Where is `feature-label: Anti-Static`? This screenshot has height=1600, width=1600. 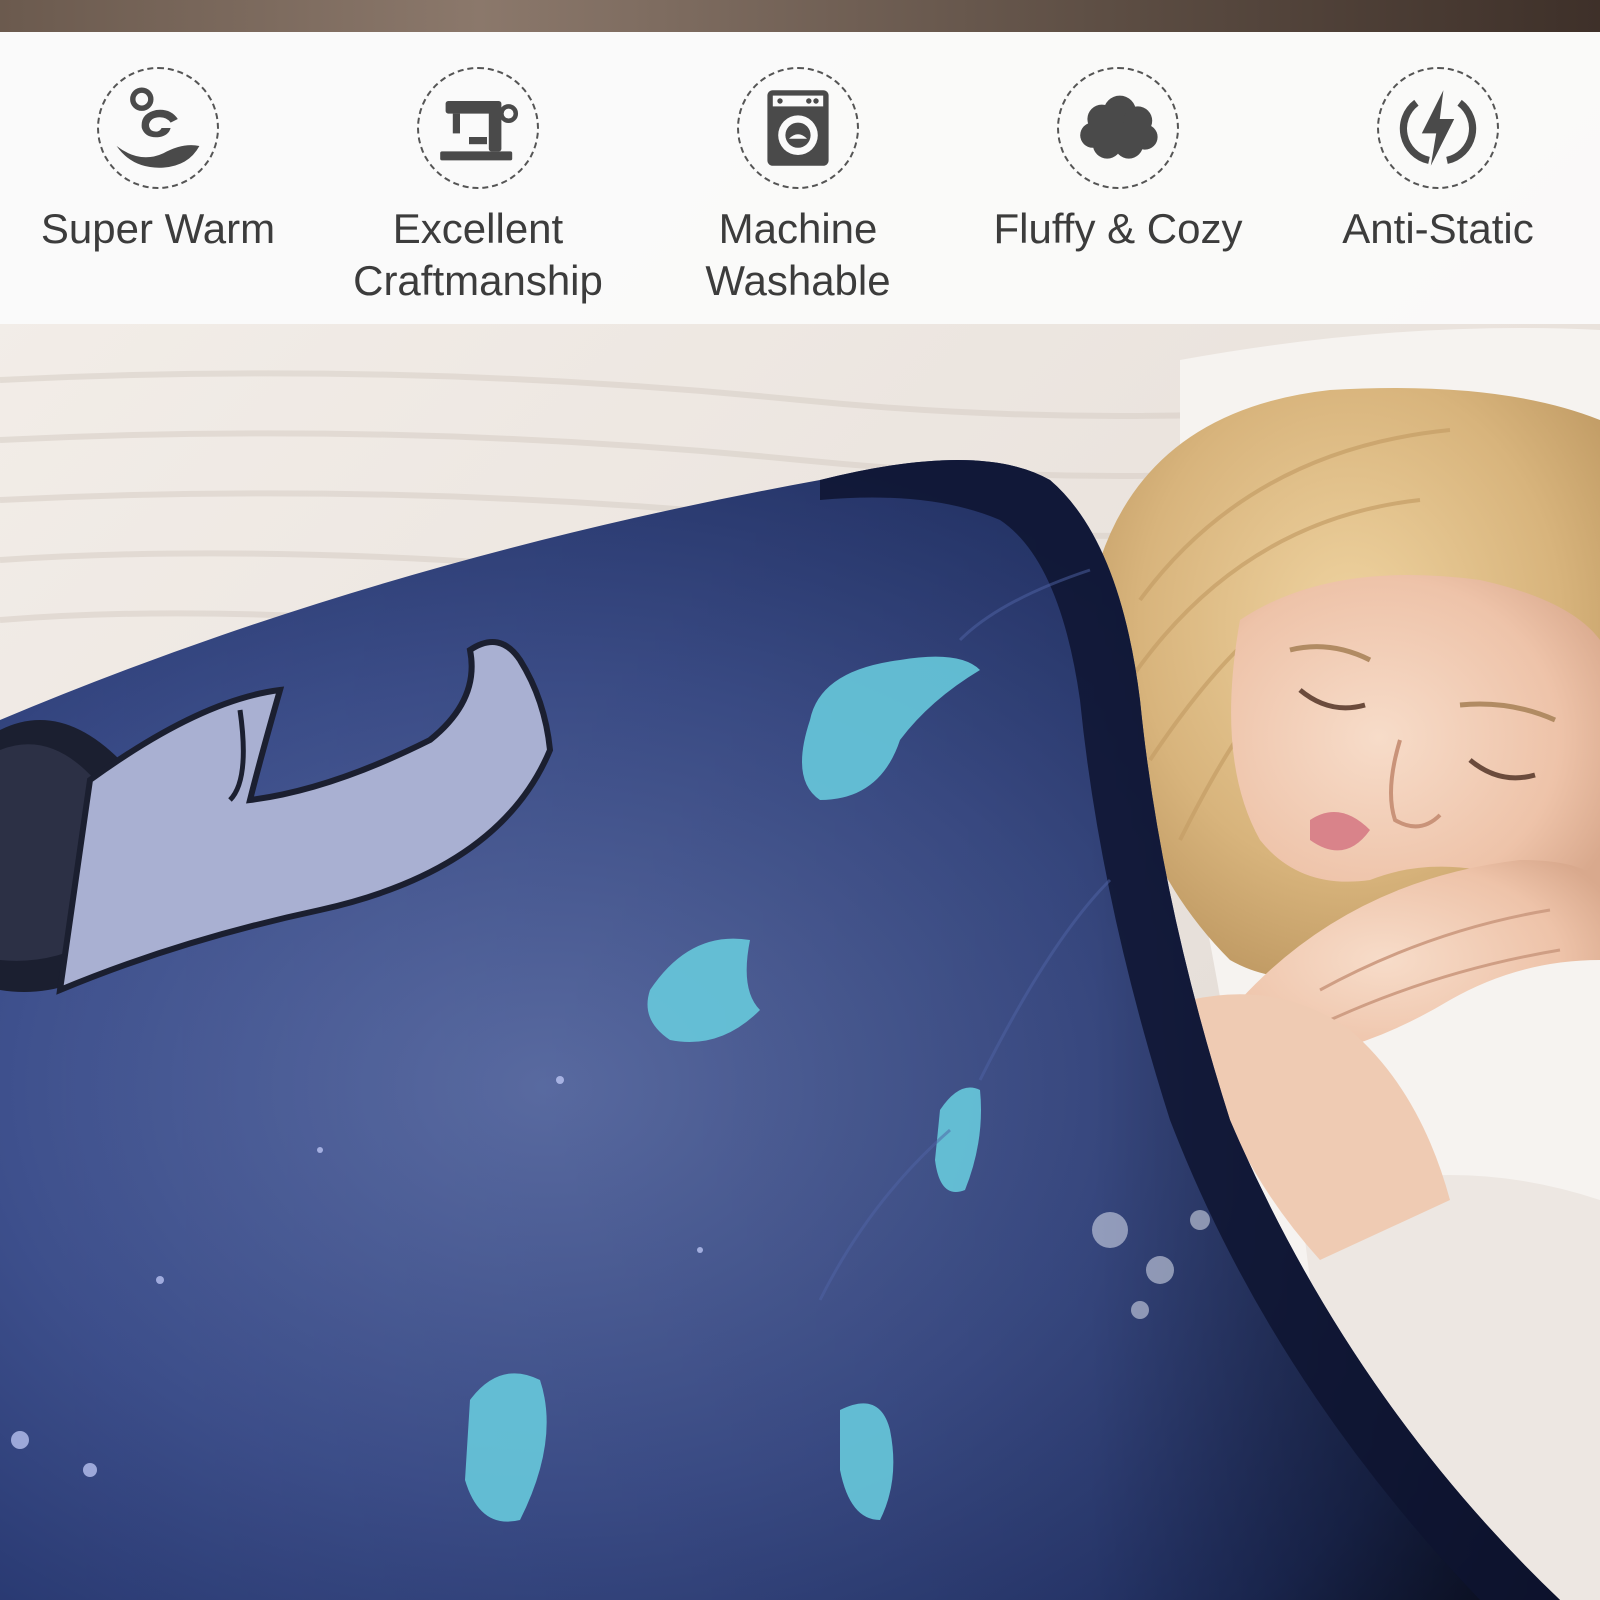
feature-label: Anti-Static is located at coordinates (1438, 228).